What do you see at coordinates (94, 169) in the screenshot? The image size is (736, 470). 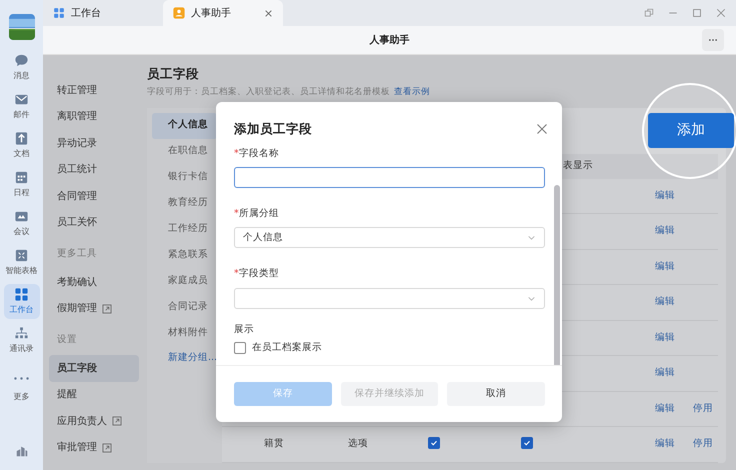 I see `nav-item: 员工统计` at bounding box center [94, 169].